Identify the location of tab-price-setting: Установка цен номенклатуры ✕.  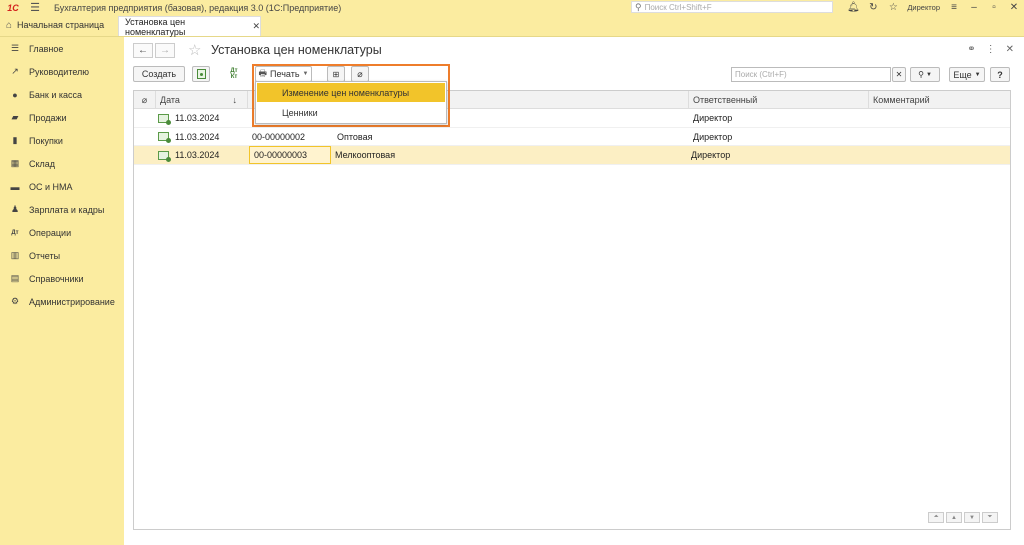
(189, 26).